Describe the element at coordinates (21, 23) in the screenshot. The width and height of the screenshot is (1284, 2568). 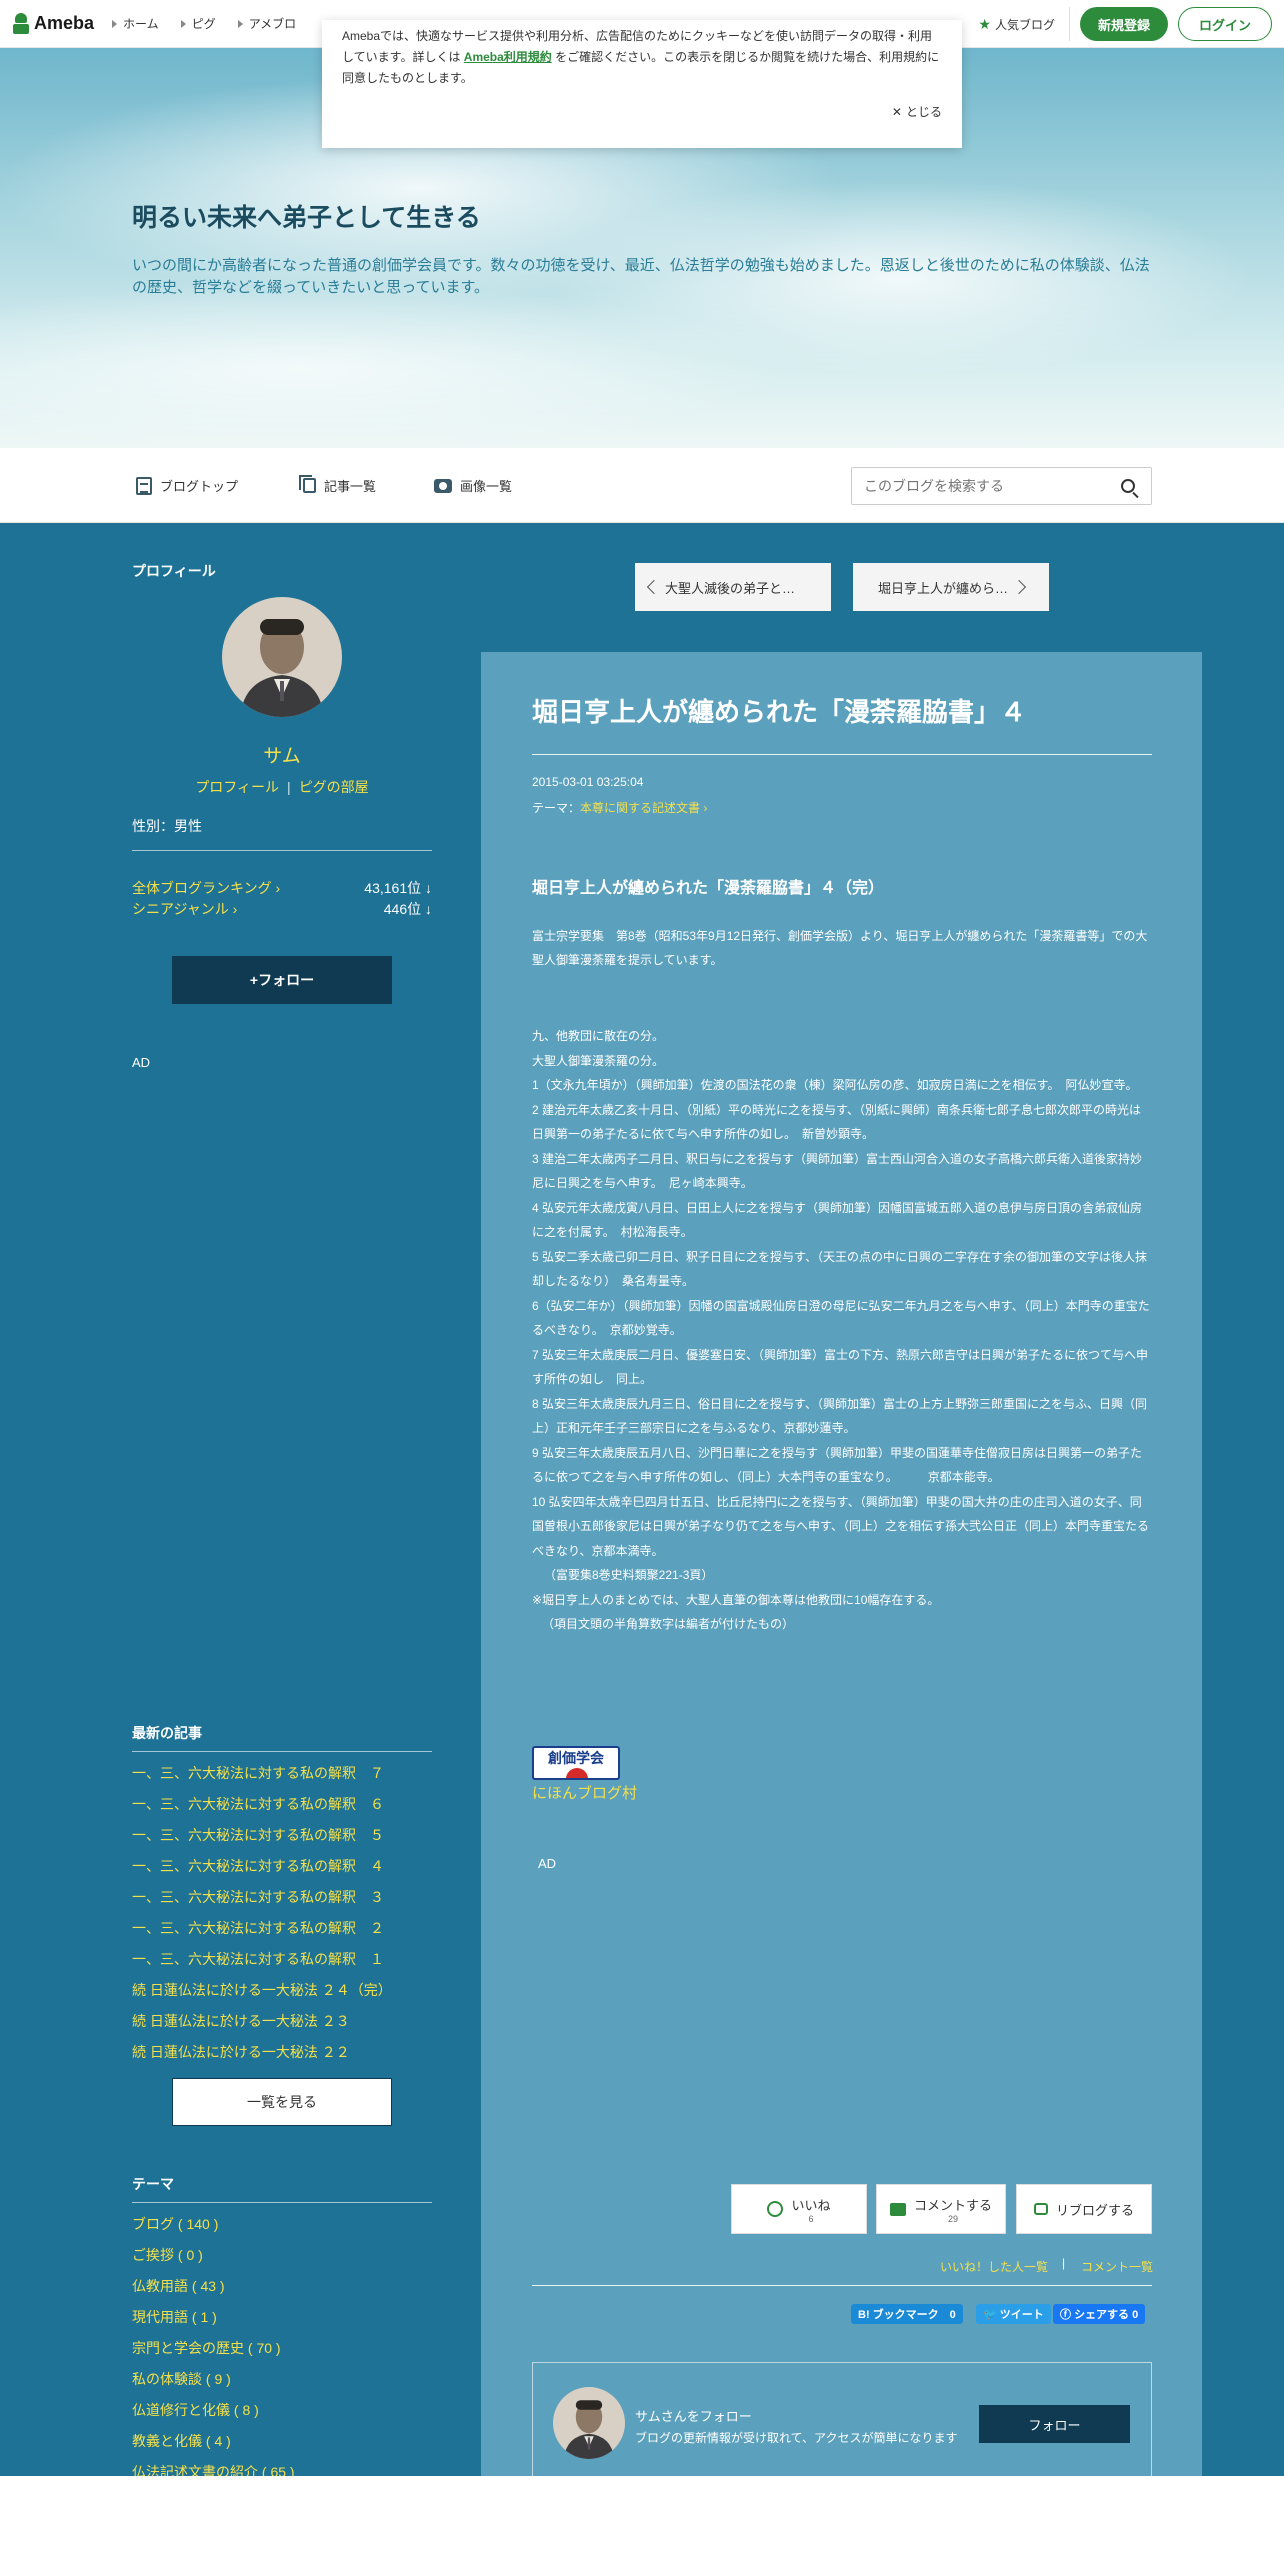
I see `ameba-logo-icon` at that location.